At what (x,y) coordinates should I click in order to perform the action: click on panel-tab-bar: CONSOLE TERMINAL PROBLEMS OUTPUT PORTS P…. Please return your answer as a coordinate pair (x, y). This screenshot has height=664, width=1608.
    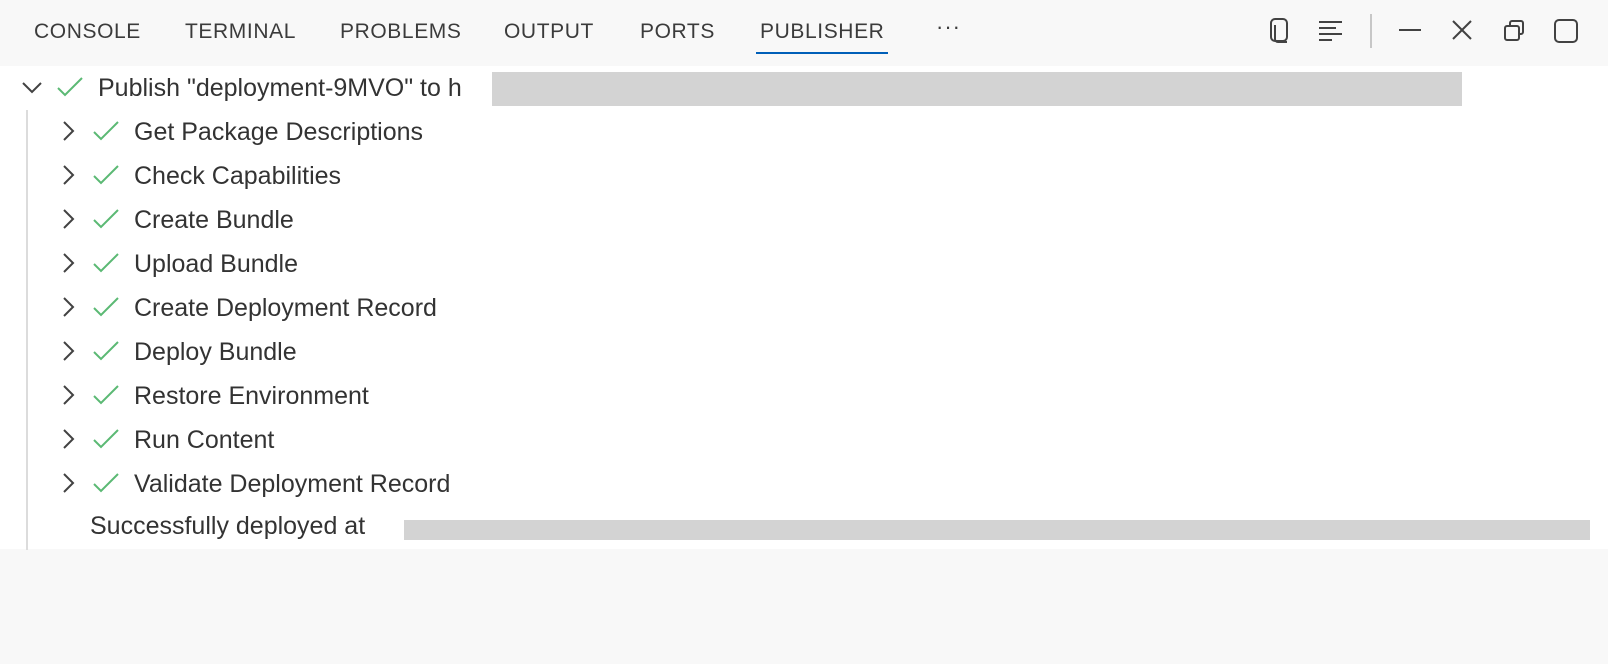
    Looking at the image, I should click on (804, 33).